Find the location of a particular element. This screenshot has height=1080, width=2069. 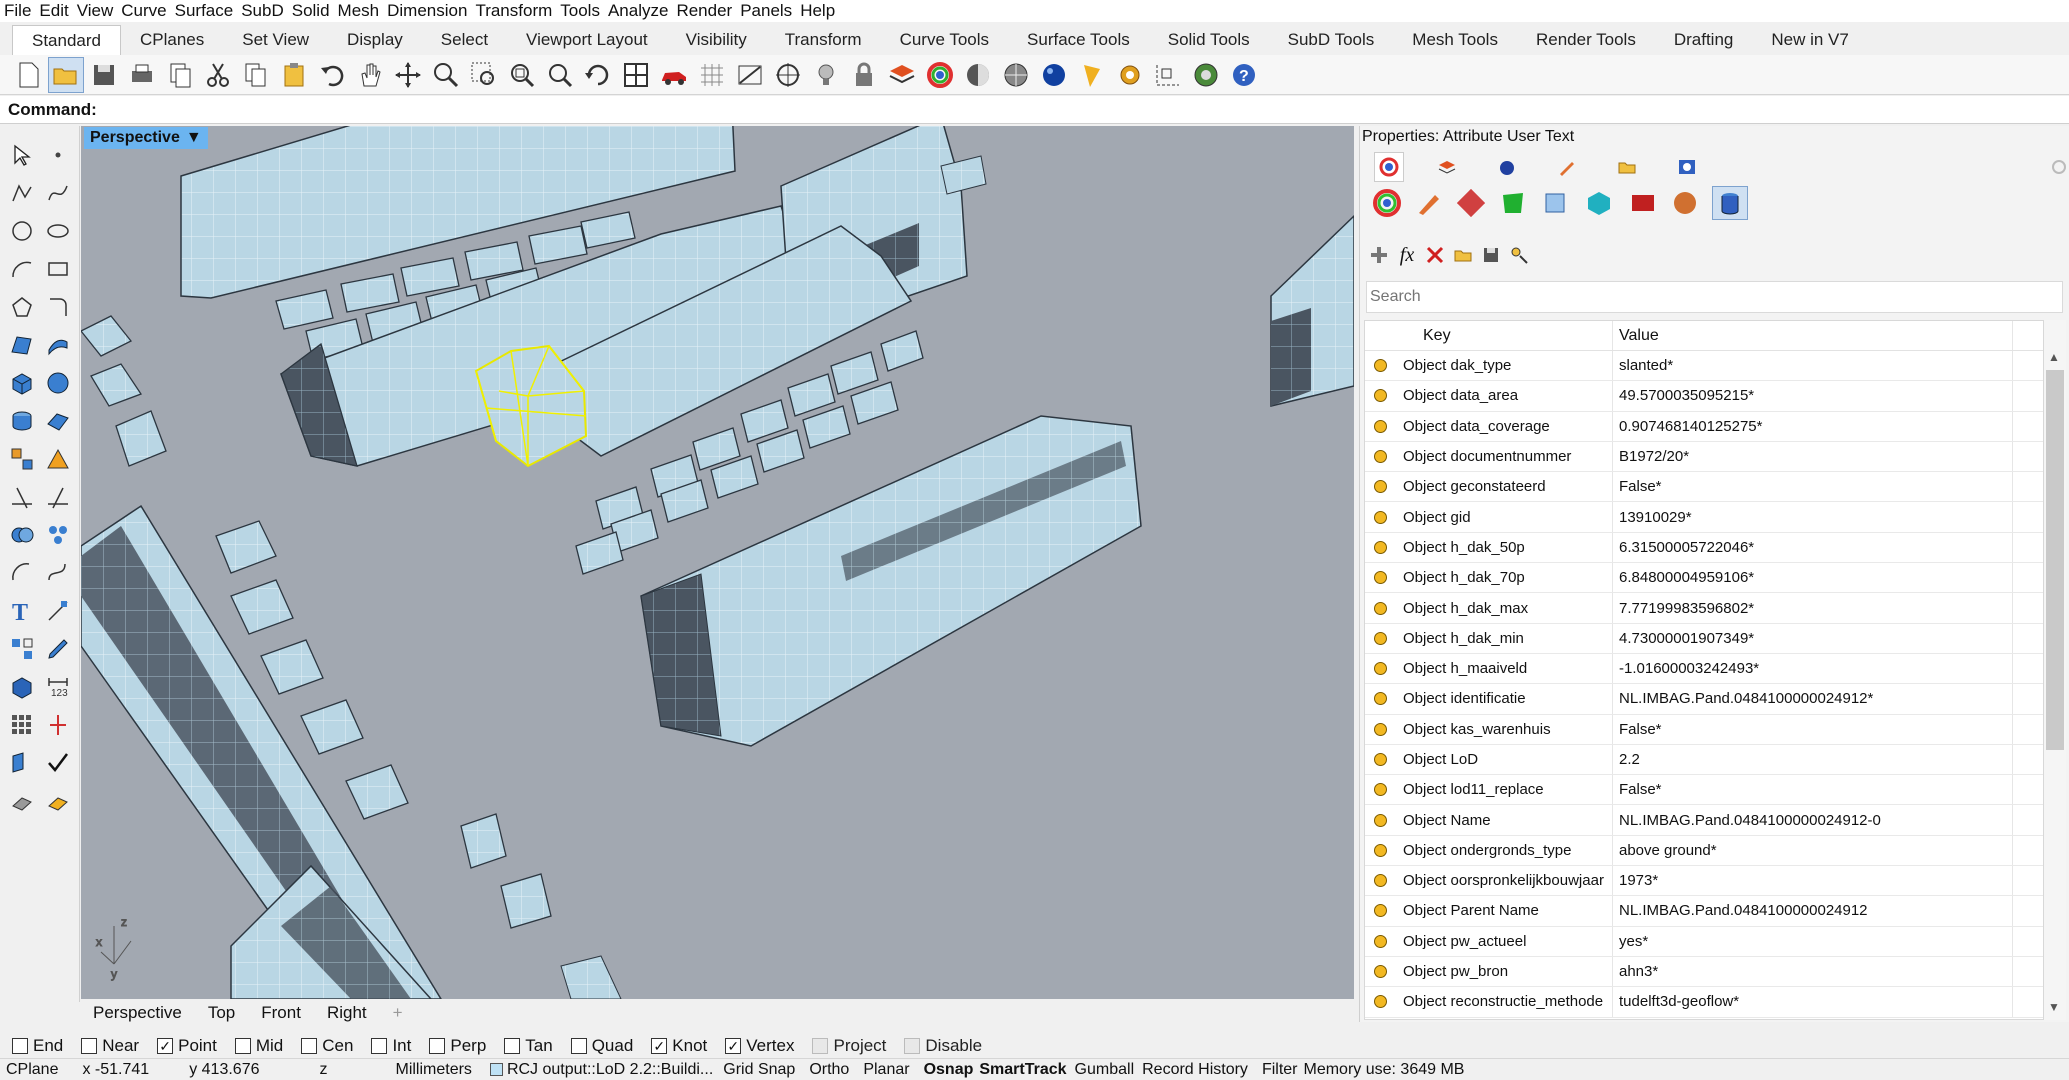

smarttrack-toggle: SmartTrack is located at coordinates (1022, 1070).